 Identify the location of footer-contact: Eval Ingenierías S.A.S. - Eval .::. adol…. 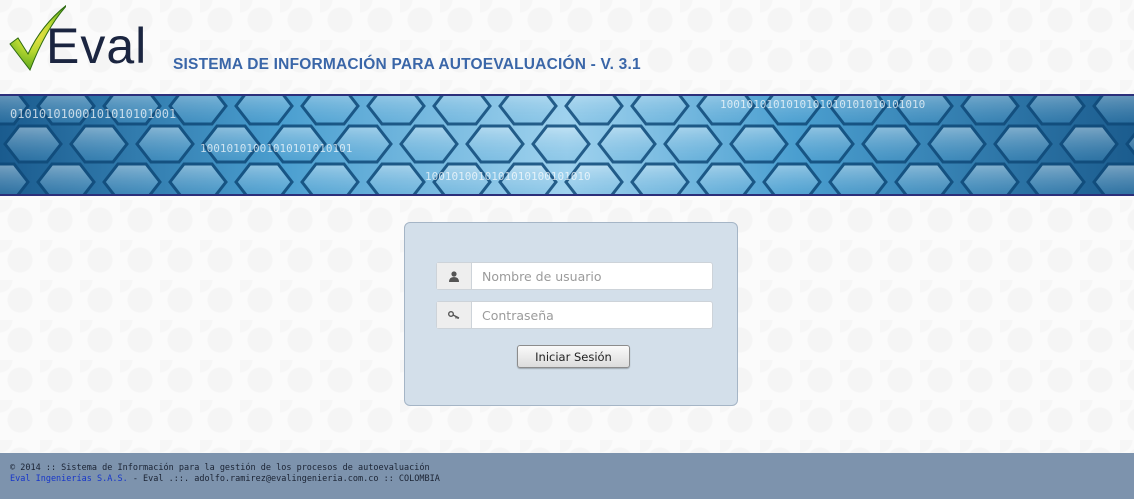
(572, 479).